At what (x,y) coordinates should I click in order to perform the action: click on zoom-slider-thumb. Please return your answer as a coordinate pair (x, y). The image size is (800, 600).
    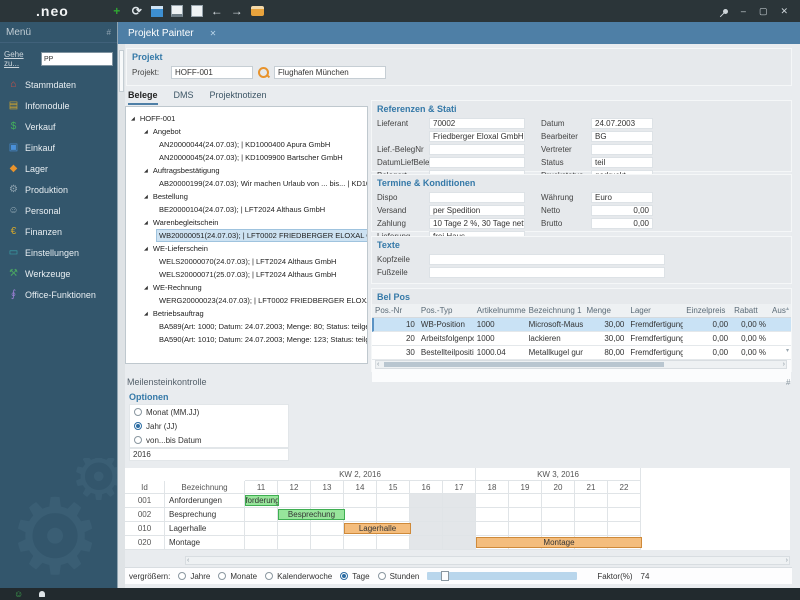
    Looking at the image, I should click on (445, 576).